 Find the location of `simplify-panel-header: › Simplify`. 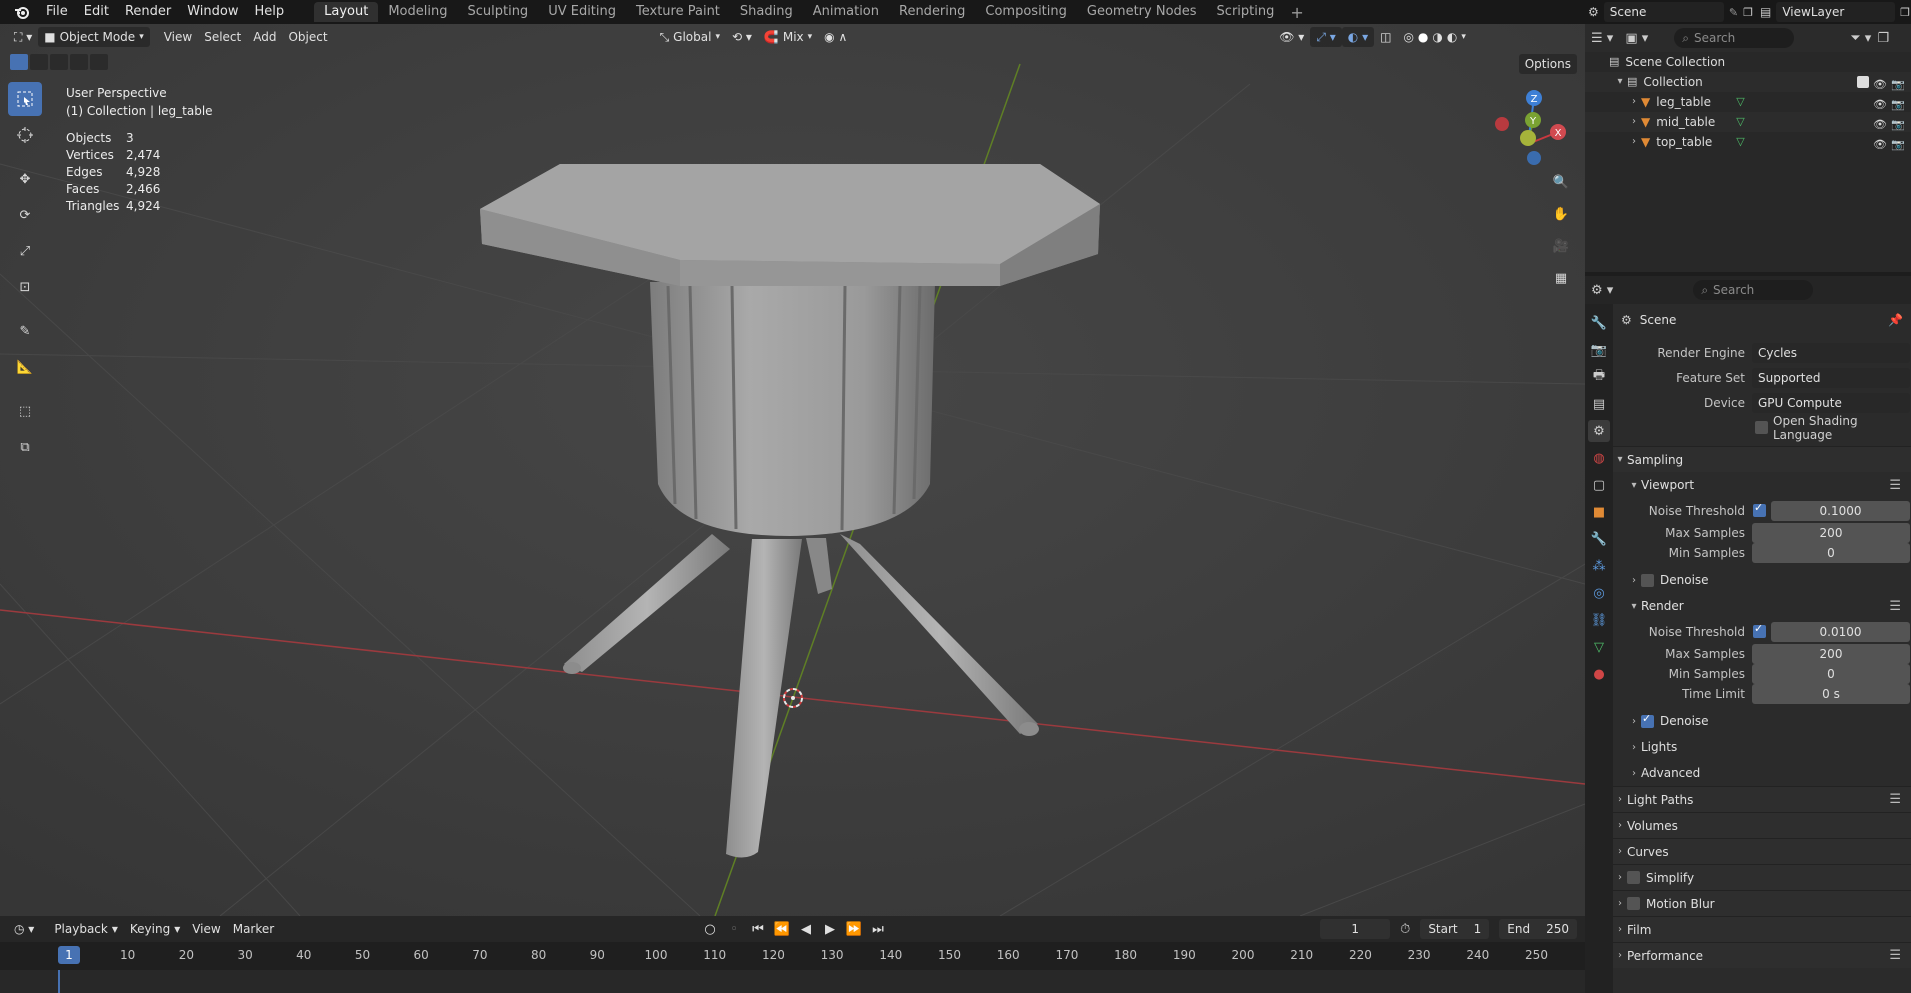

simplify-panel-header: › Simplify is located at coordinates (1762, 877).